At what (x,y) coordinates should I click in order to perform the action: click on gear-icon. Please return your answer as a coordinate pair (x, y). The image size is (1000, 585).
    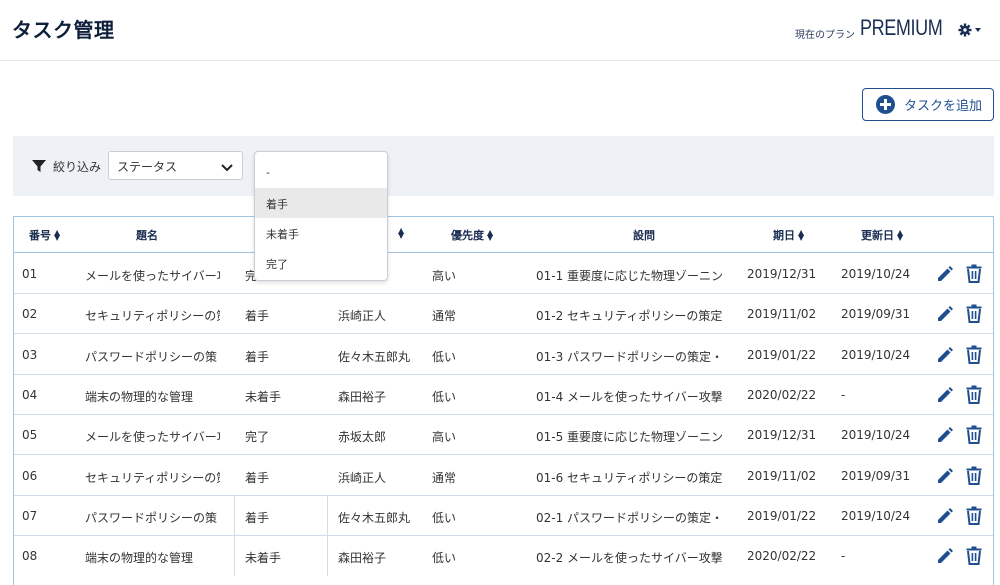
    Looking at the image, I should click on (965, 30).